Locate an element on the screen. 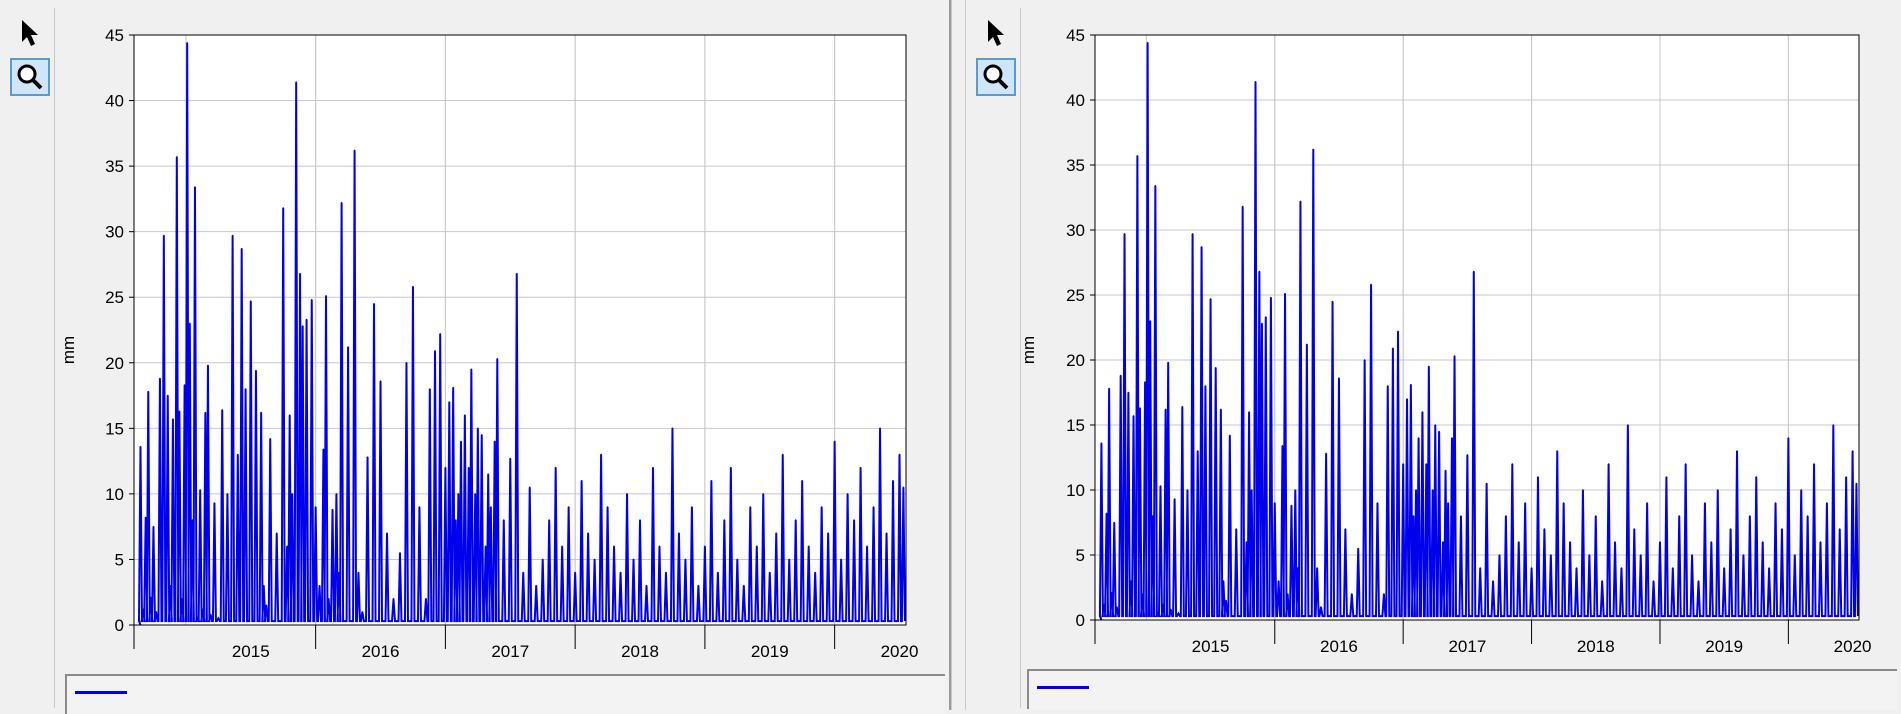  y-tick-label: 45 is located at coordinates (114, 35).